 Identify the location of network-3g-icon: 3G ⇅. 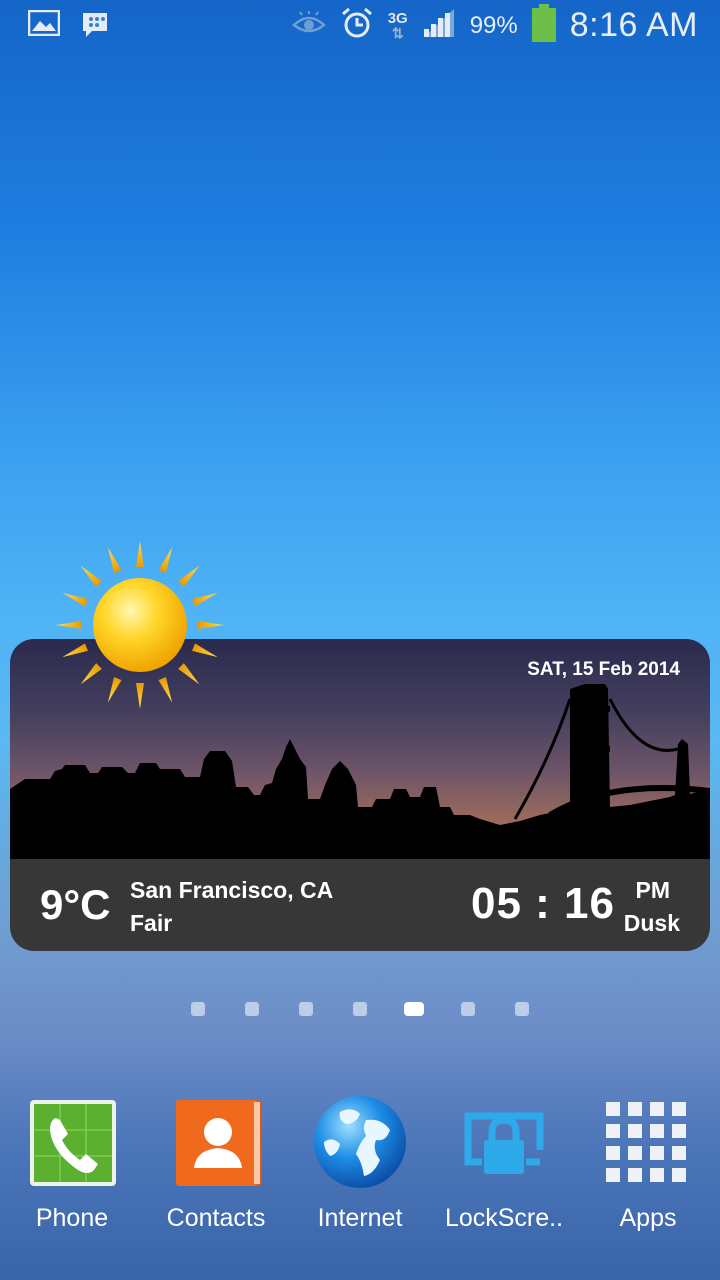
(397, 25).